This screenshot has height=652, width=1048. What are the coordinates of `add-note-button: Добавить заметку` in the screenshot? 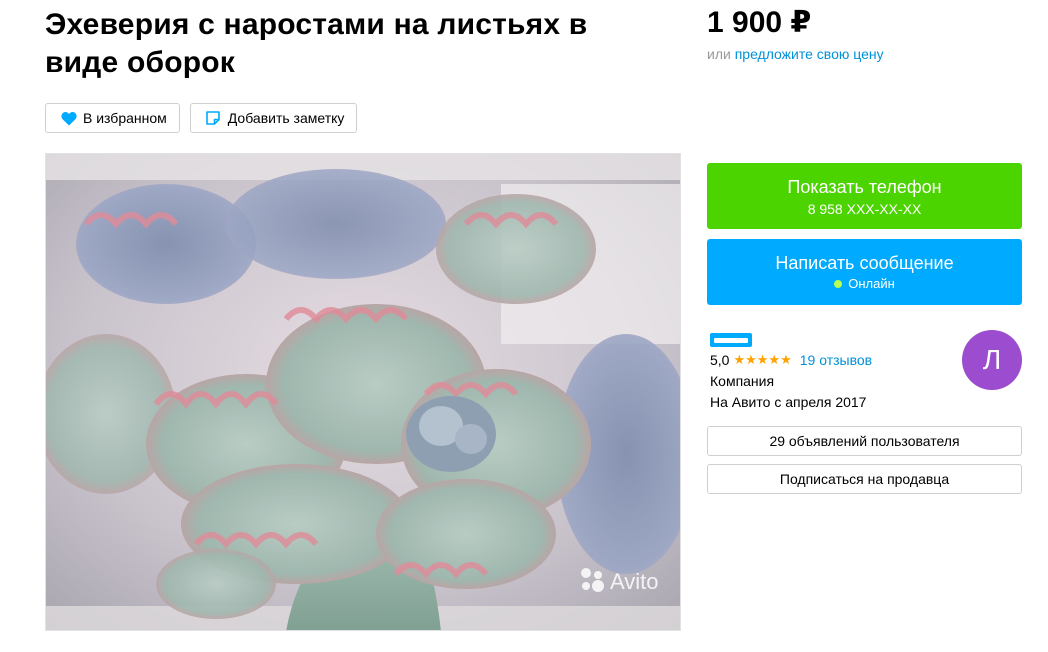 It's located at (273, 118).